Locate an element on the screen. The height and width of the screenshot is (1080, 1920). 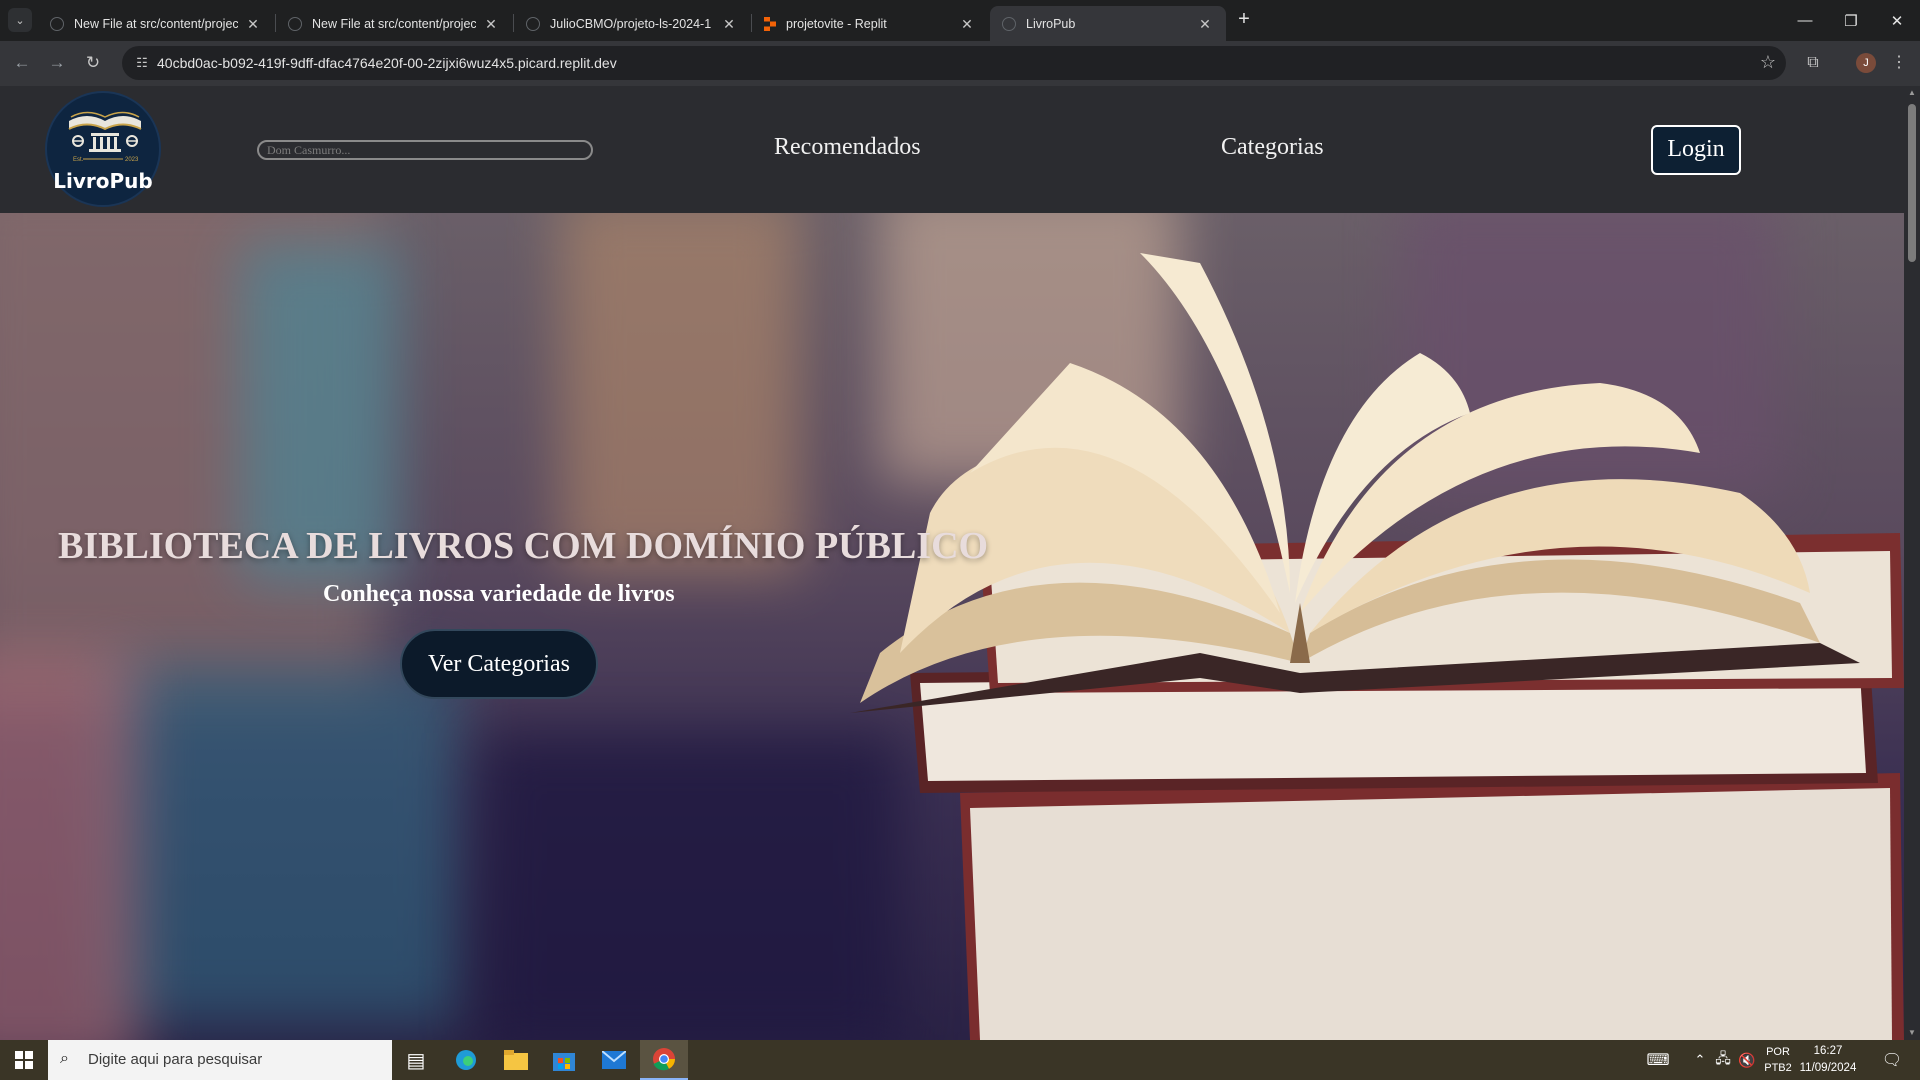
reload-button: ↻ is located at coordinates (93, 63).